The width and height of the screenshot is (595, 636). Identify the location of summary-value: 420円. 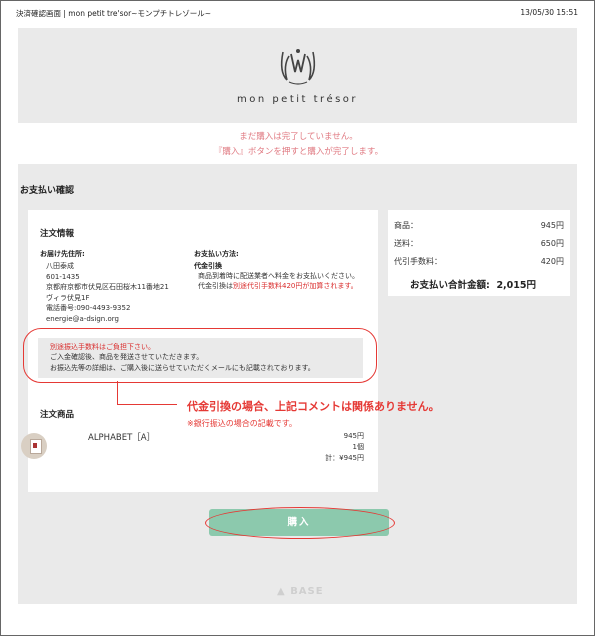
(552, 261).